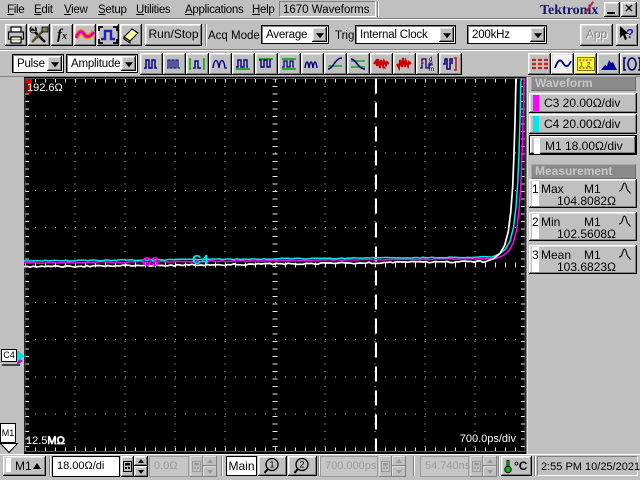  Describe the element at coordinates (587, 65) in the screenshot. I see `svg-text: 1 2 3` at that location.